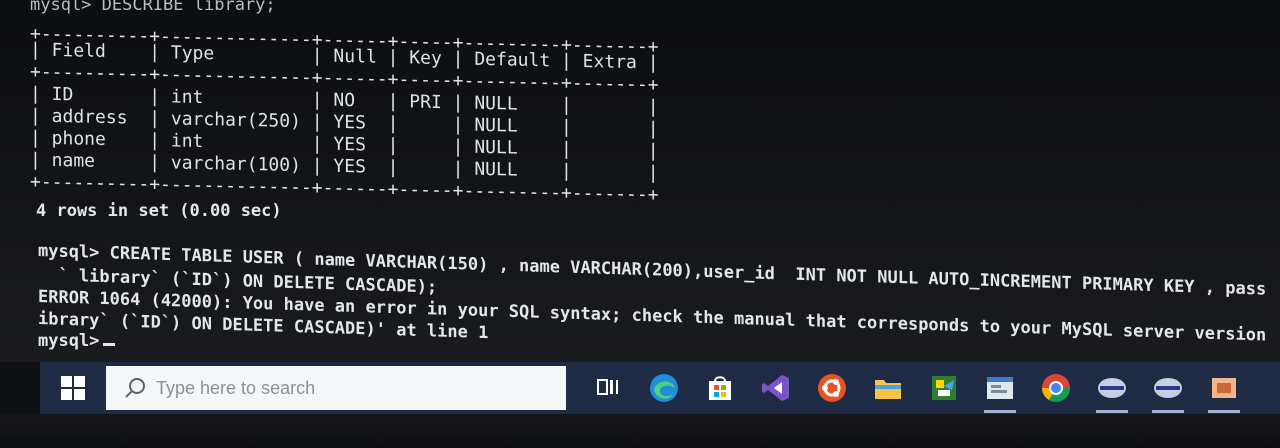 The height and width of the screenshot is (448, 1280). What do you see at coordinates (69, 341) in the screenshot?
I see `prompt-text: mysql>` at bounding box center [69, 341].